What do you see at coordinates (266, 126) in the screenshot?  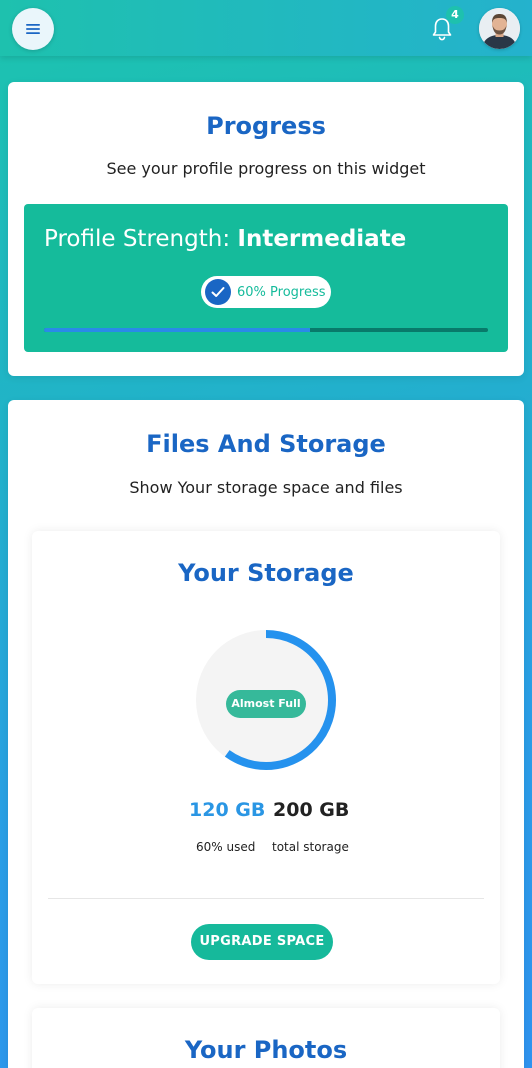 I see `progress-title: Progress` at bounding box center [266, 126].